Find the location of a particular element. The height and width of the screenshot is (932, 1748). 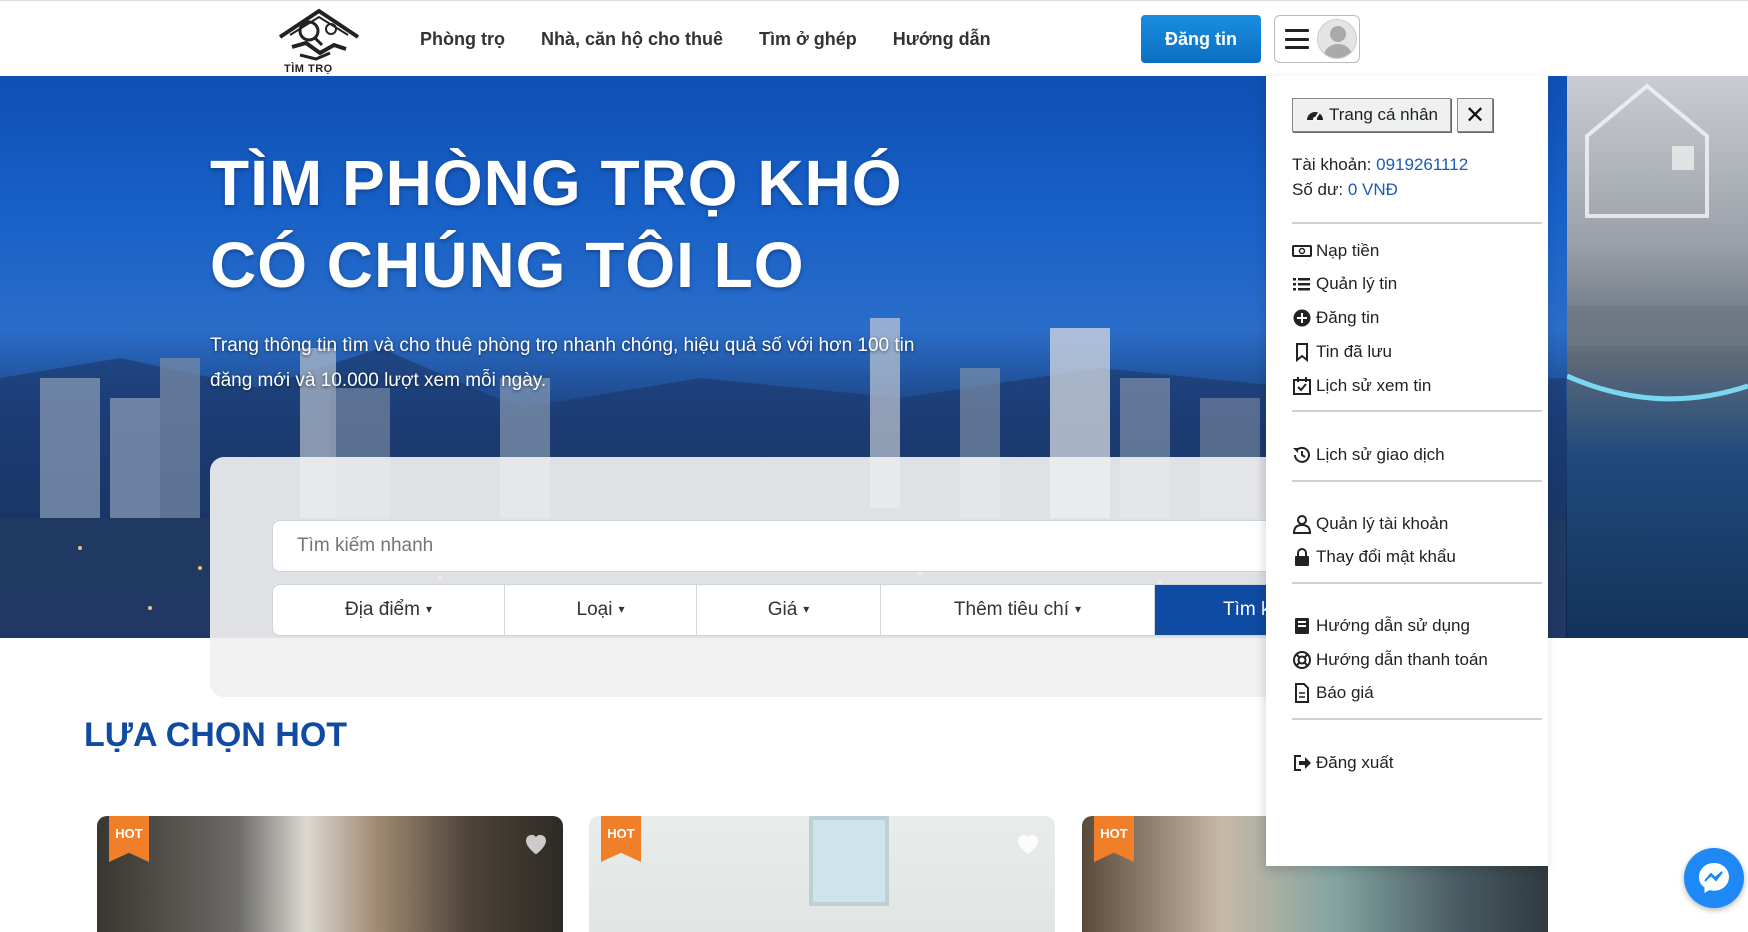

messenger-chat-button is located at coordinates (1714, 878).